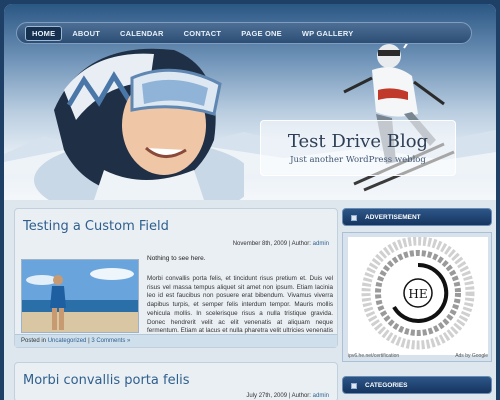  What do you see at coordinates (358, 141) in the screenshot?
I see `blog-title: Test Drive Blog` at bounding box center [358, 141].